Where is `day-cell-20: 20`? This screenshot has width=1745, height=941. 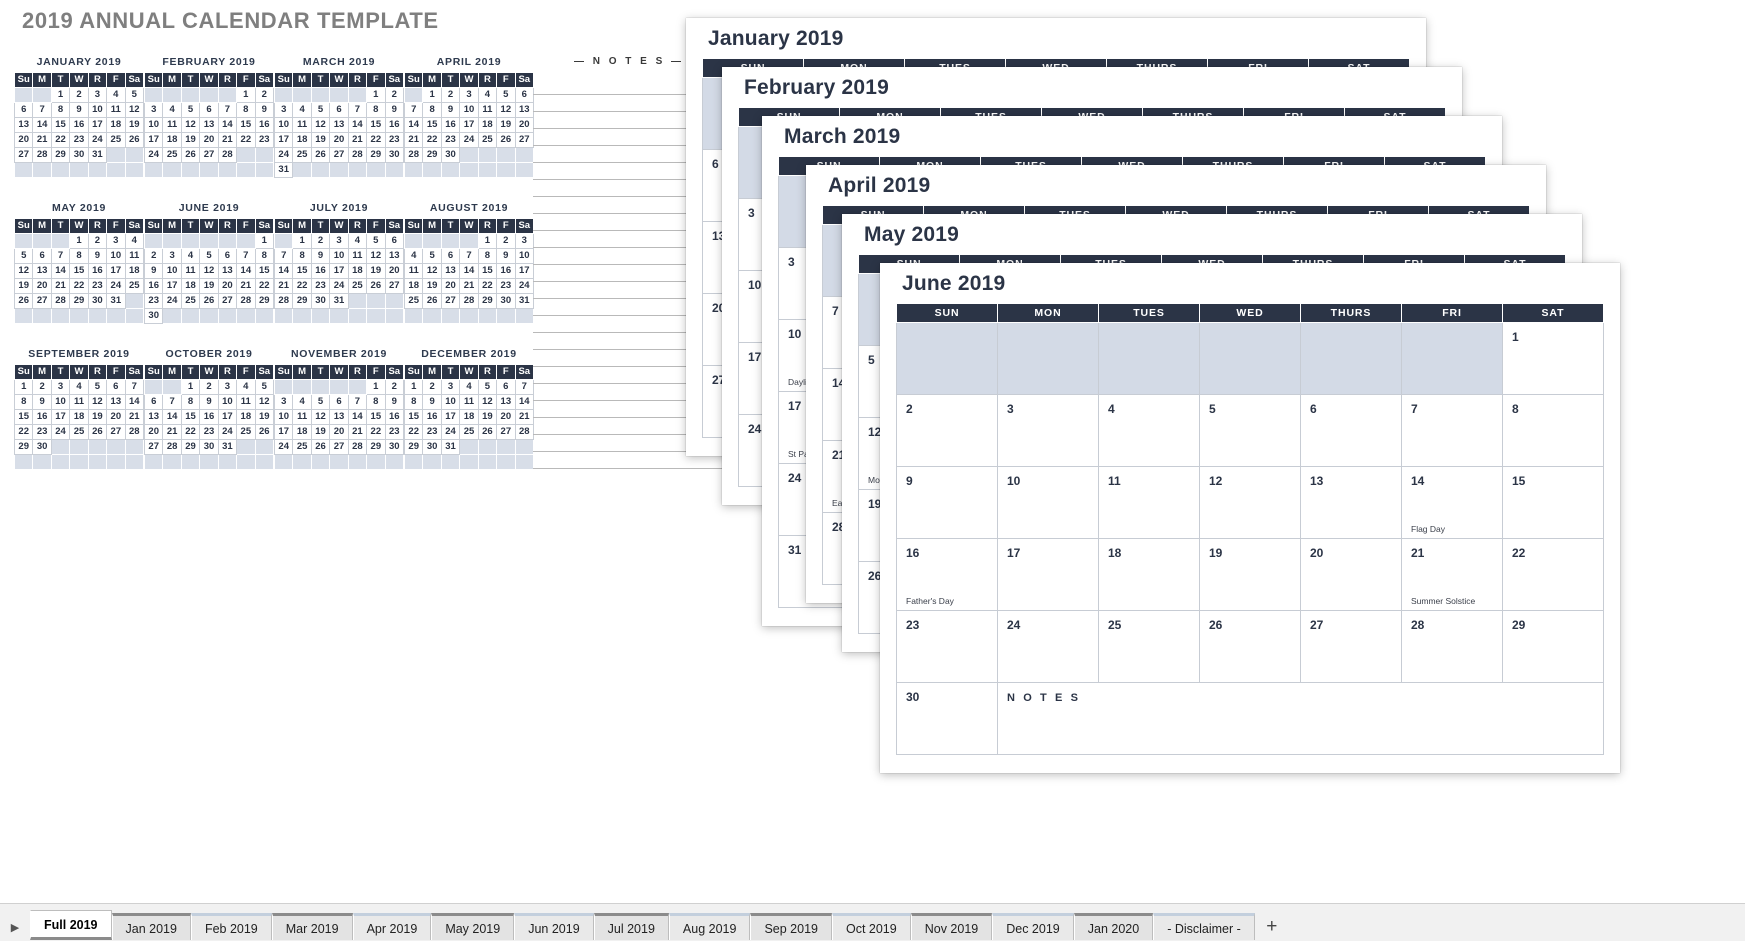 day-cell-20: 20 is located at coordinates (1351, 574).